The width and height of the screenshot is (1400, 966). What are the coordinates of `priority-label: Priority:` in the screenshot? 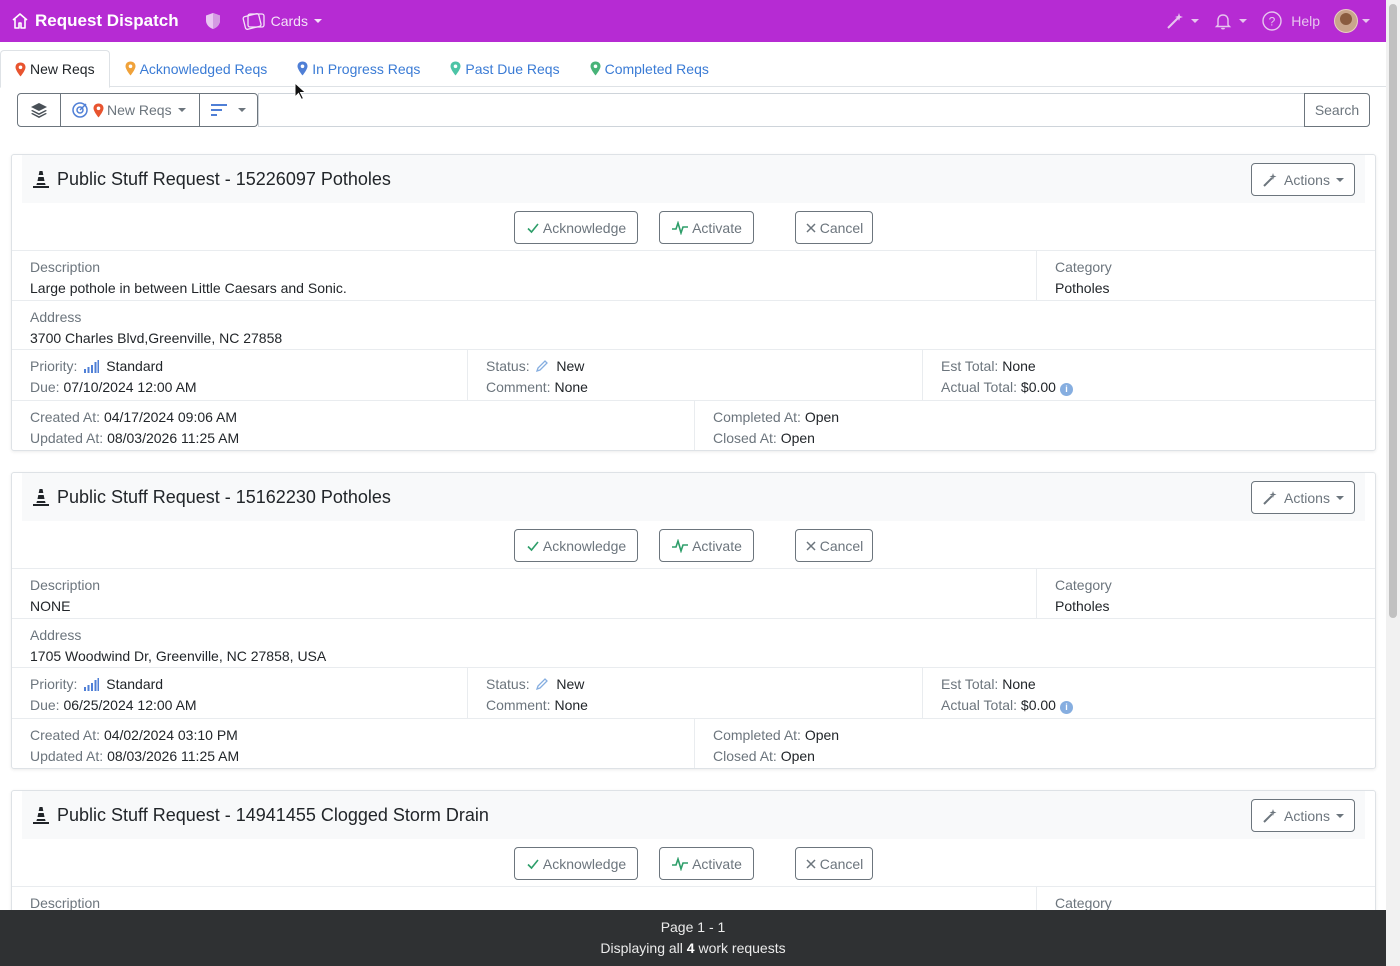 It's located at (54, 684).